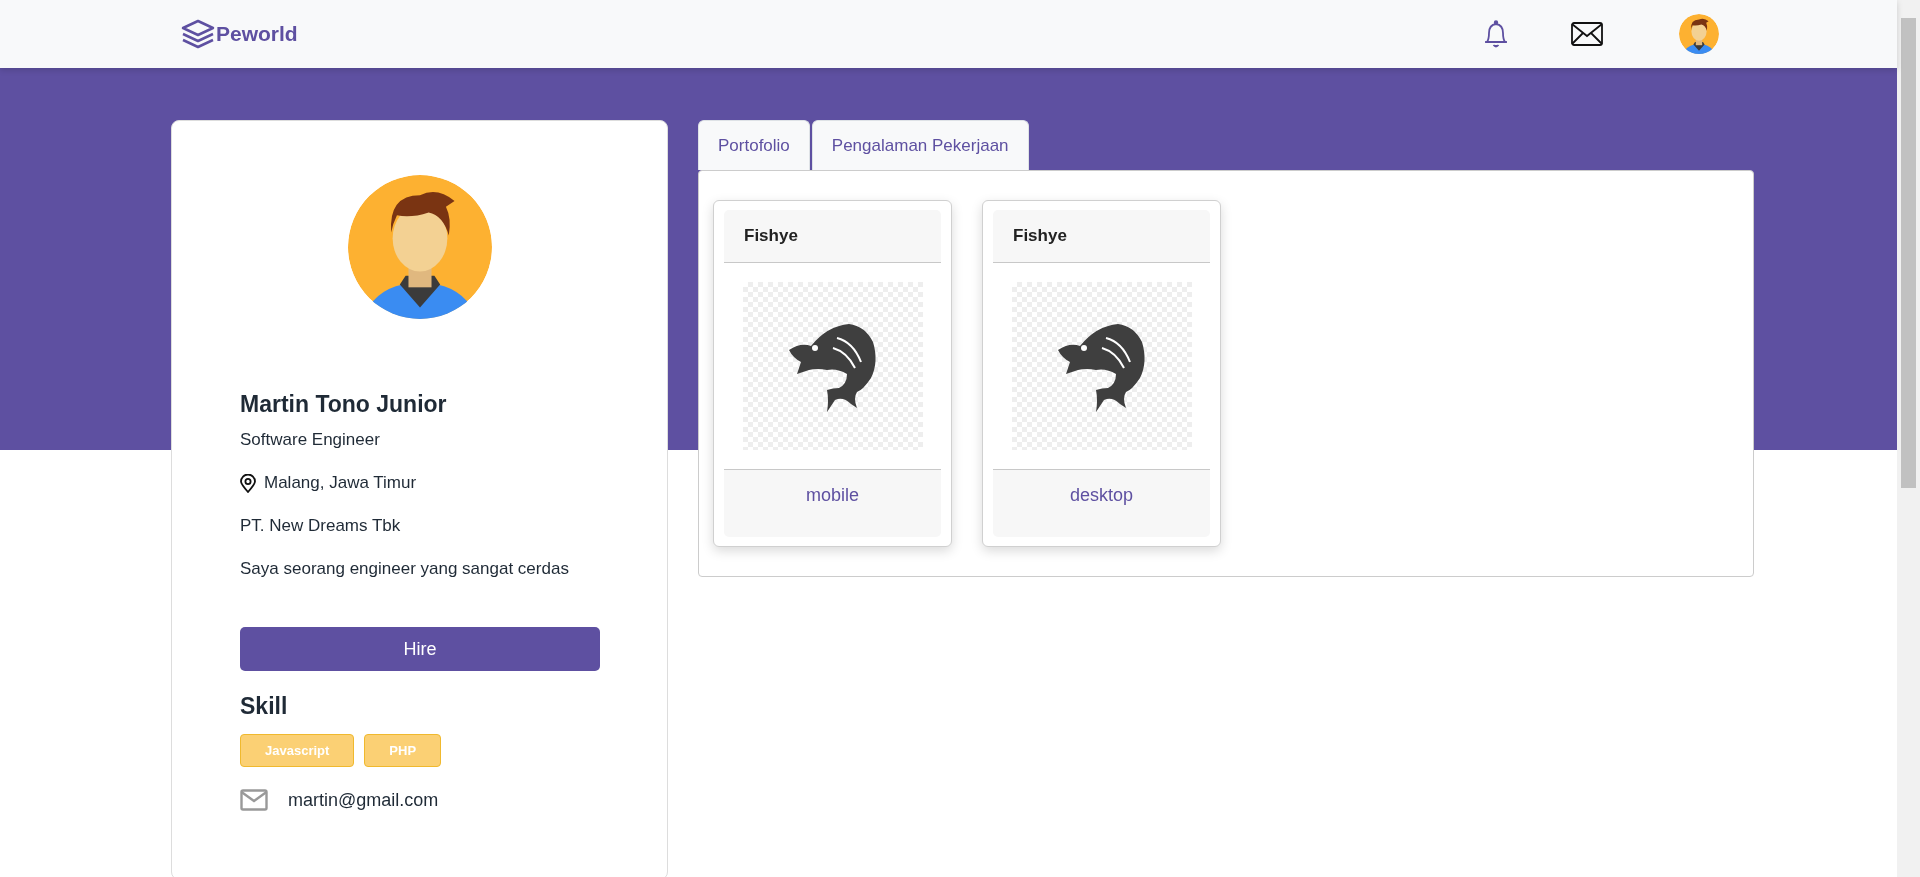  What do you see at coordinates (198, 34) in the screenshot?
I see `stack-logo-icon` at bounding box center [198, 34].